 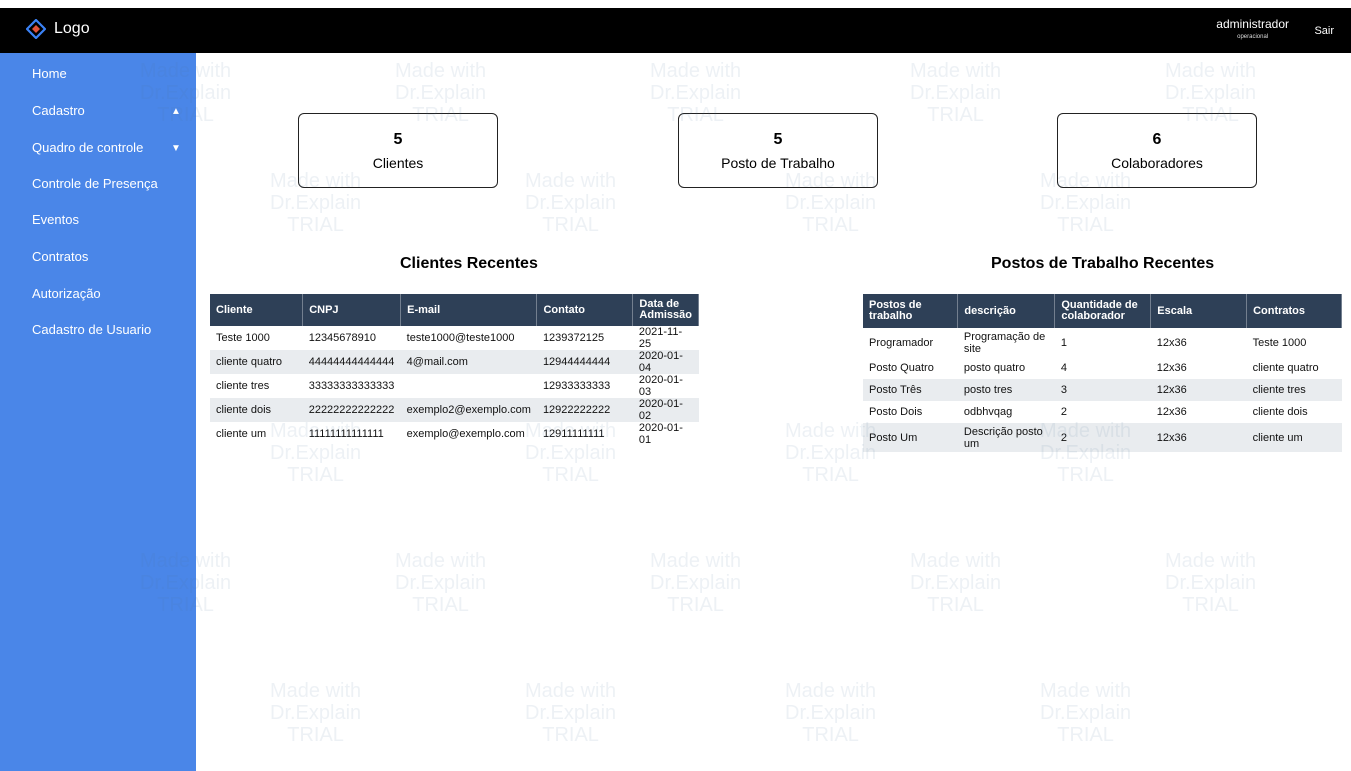 What do you see at coordinates (398, 150) in the screenshot?
I see `stat-card-clientes: 5 Clientes` at bounding box center [398, 150].